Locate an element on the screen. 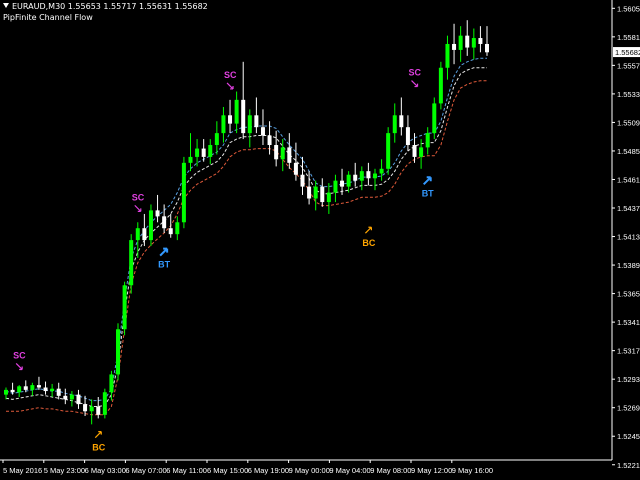 This screenshot has height=480, width=640. y-tick-label: 1.53170 is located at coordinates (628, 351).